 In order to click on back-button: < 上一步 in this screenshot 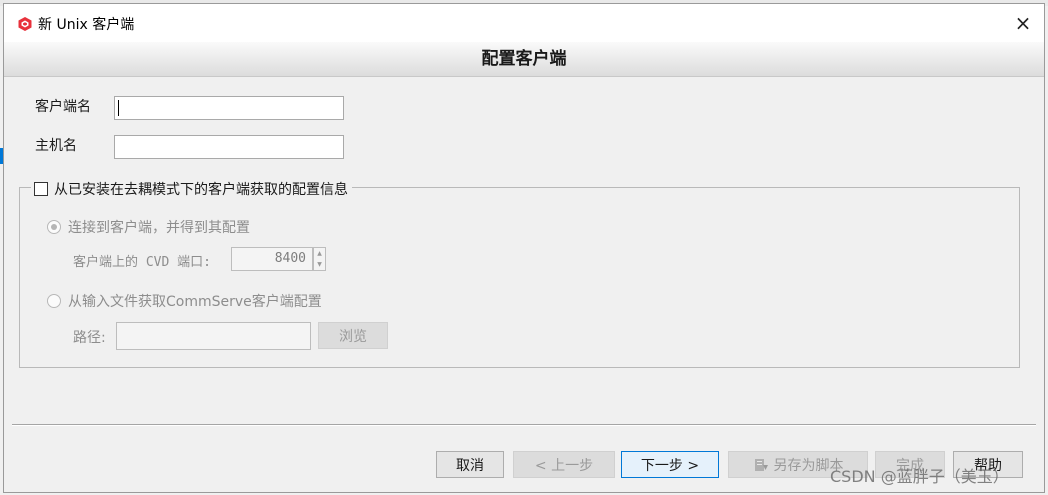, I will do `click(564, 464)`.